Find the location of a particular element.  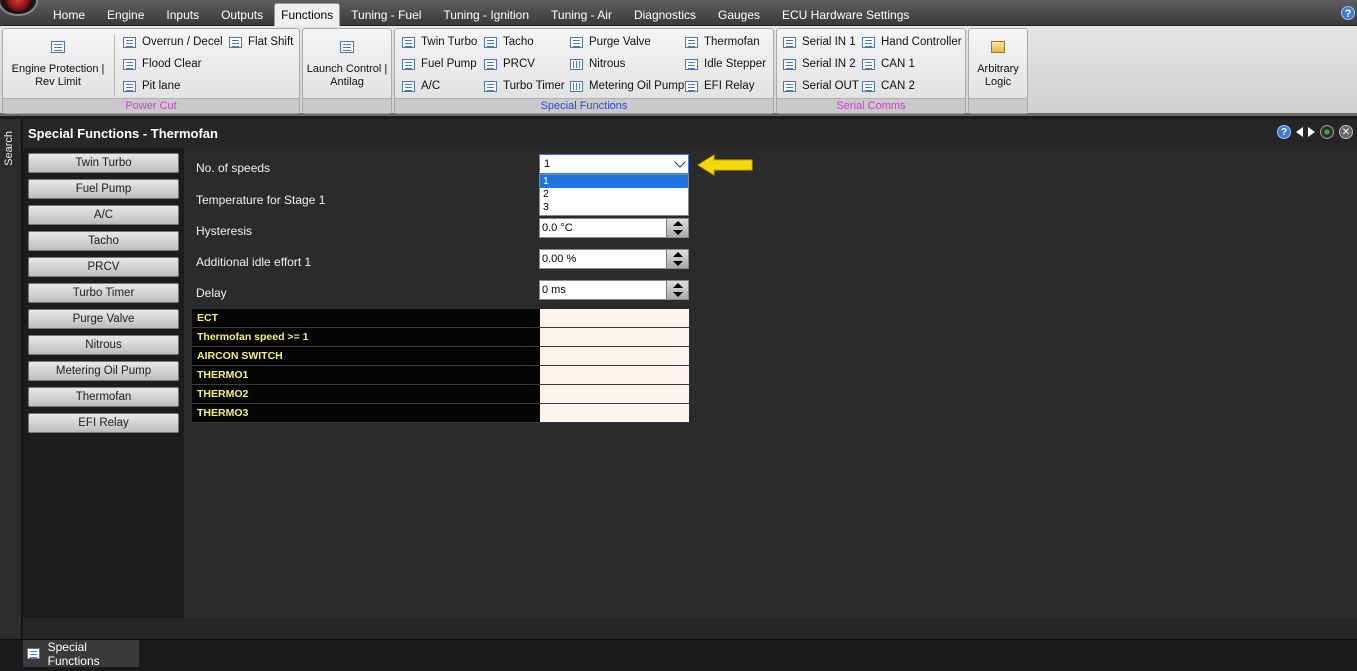

side-button-purge-valve: Purge Valve is located at coordinates (103, 319).